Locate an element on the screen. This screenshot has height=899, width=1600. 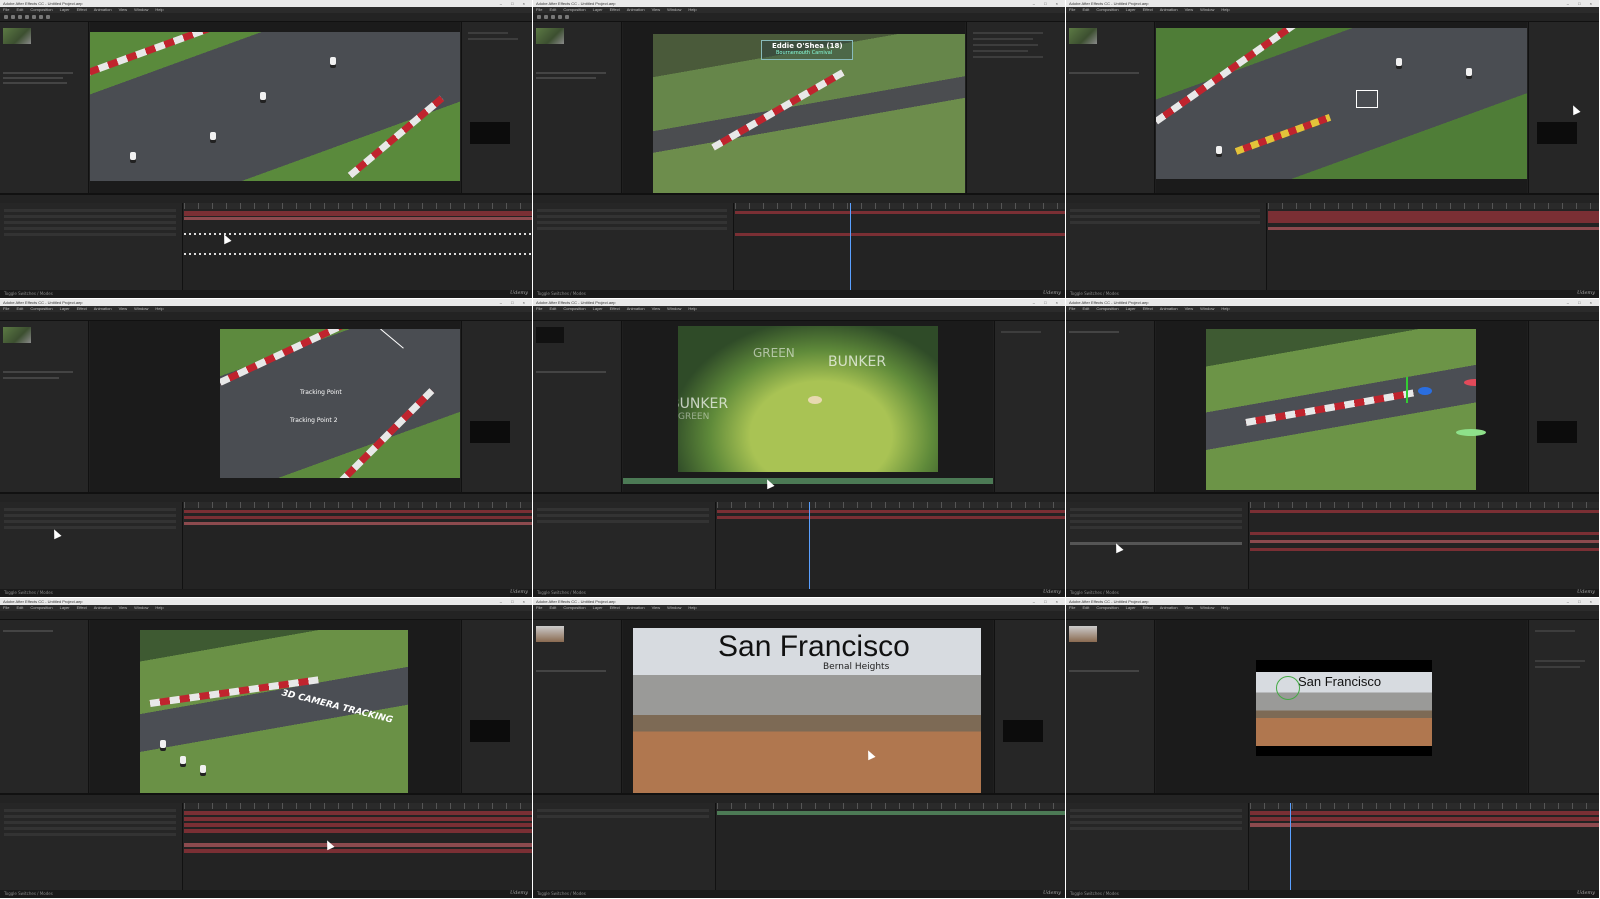
name-title: Eddie O'Shea (18) is located at coordinates (807, 46).